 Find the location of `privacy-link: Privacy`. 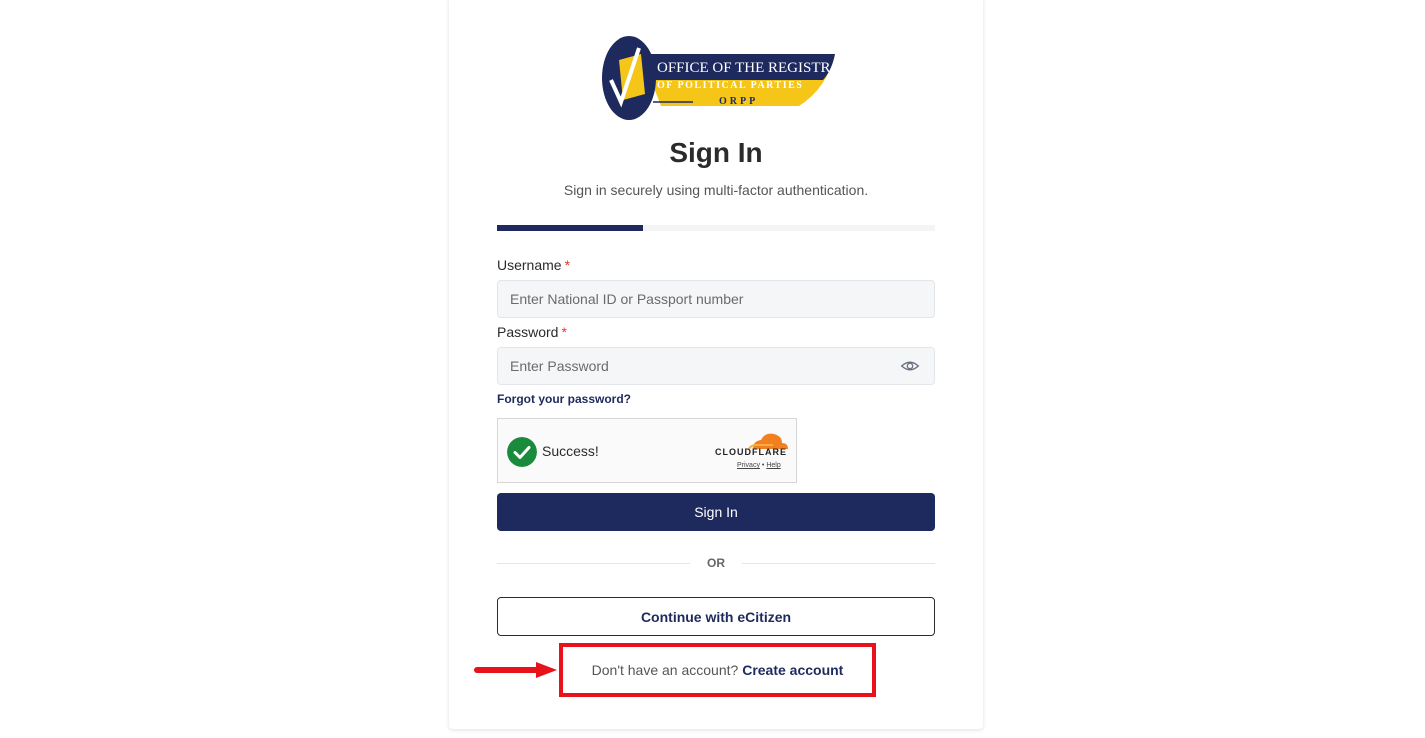

privacy-link: Privacy is located at coordinates (748, 465).